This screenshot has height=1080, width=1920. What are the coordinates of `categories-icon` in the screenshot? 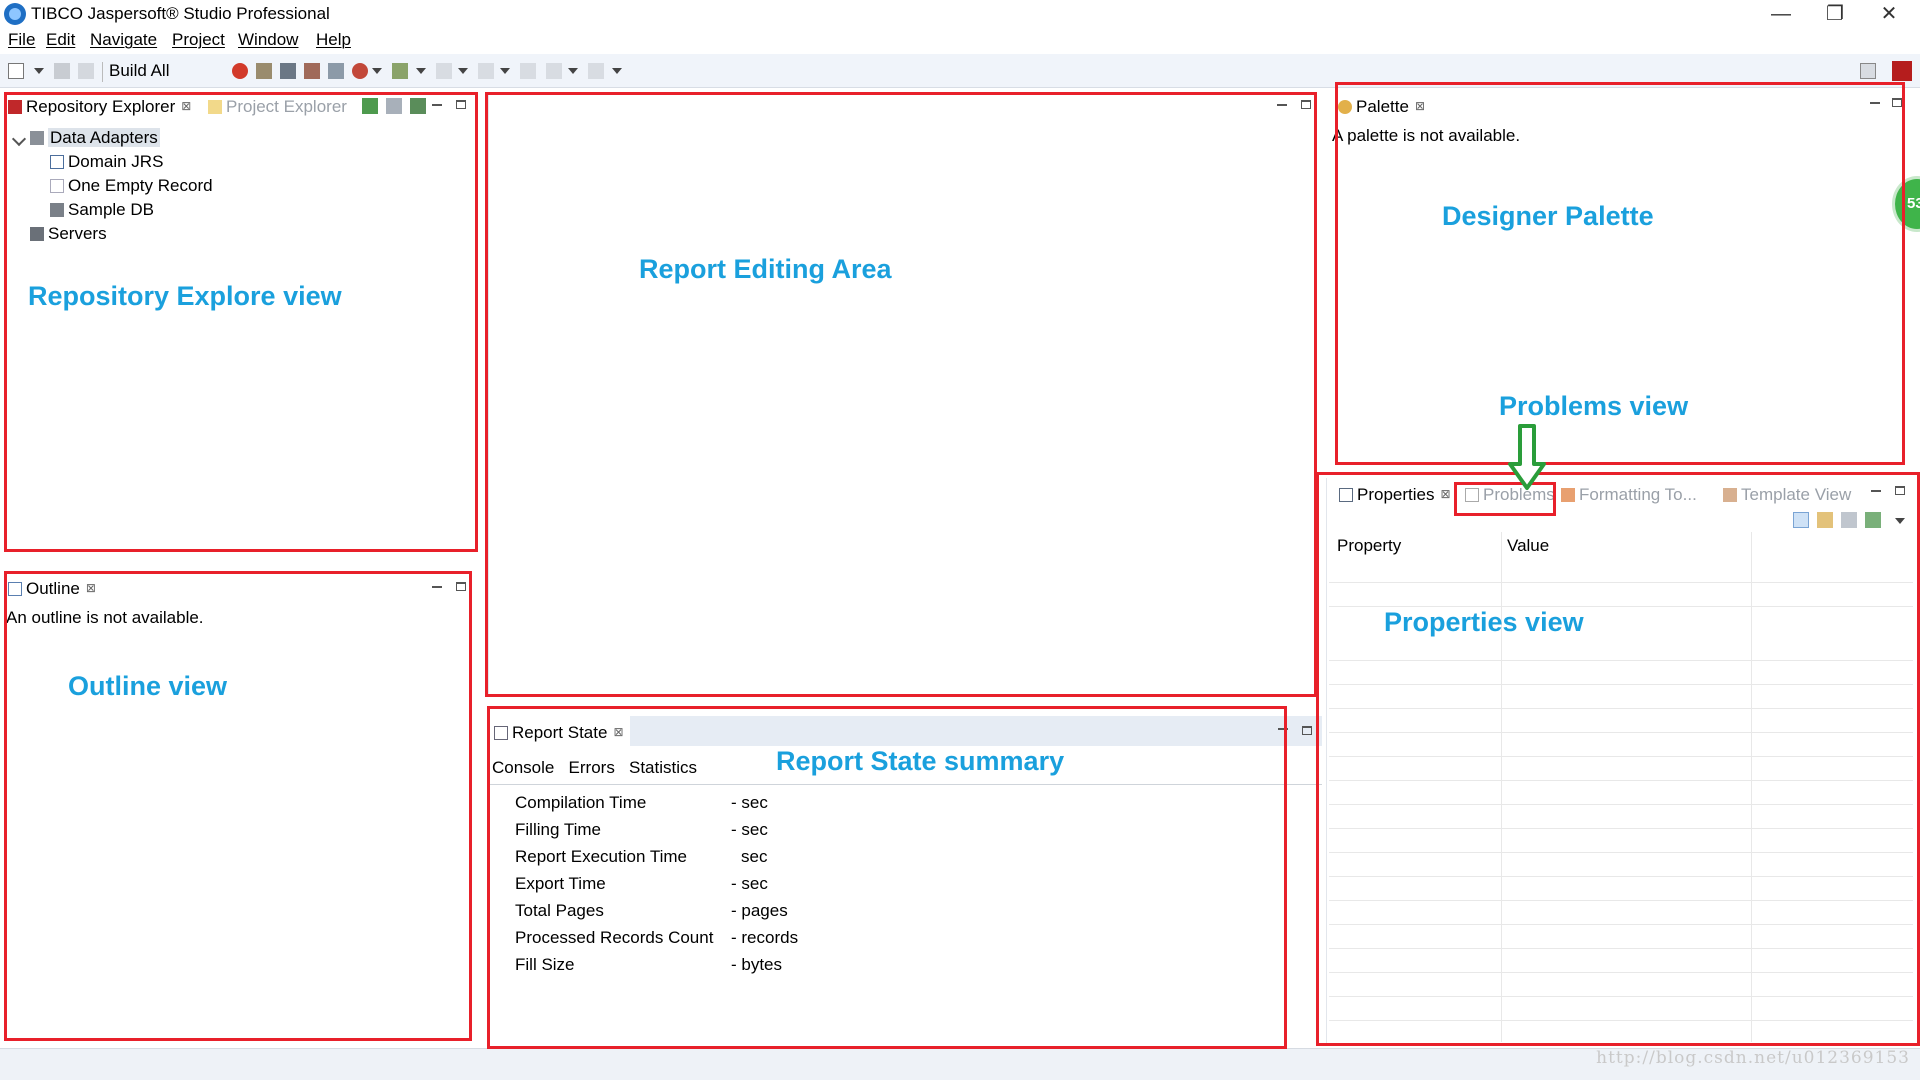 It's located at (1801, 520).